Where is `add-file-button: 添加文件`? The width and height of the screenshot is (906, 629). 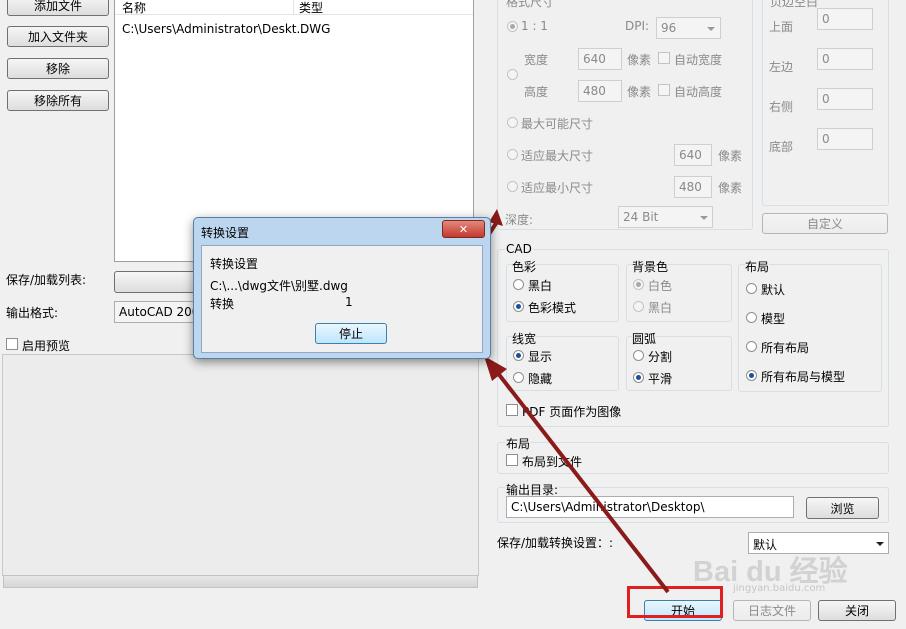
add-file-button: 添加文件 is located at coordinates (58, 8).